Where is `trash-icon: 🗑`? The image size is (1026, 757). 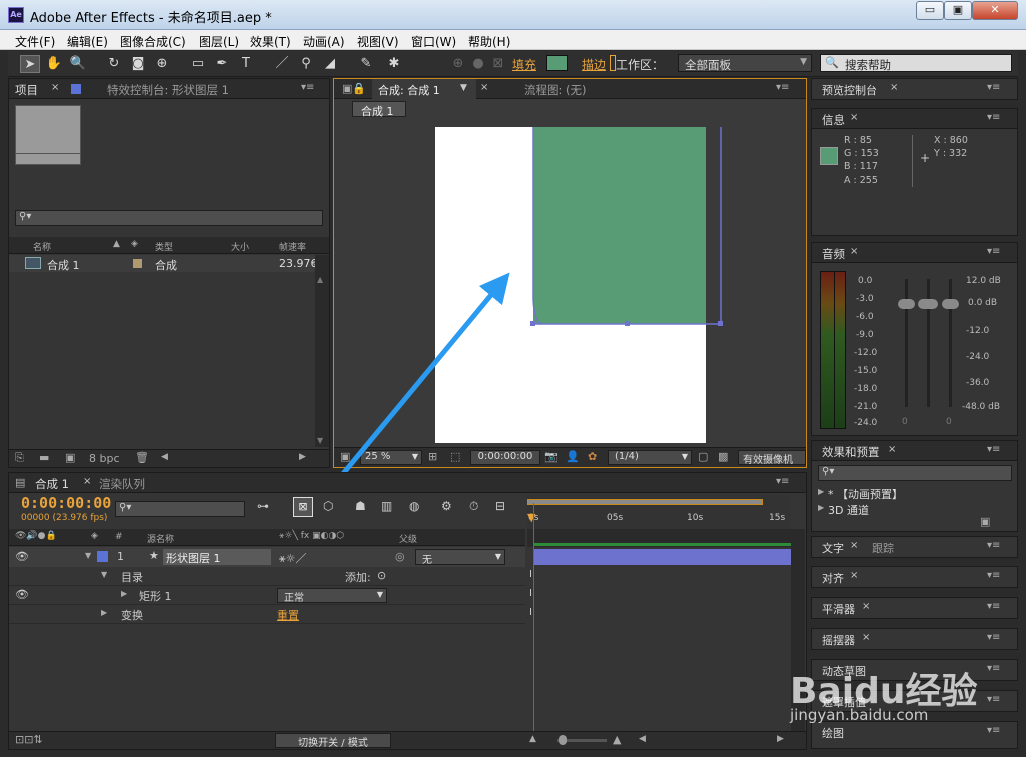
trash-icon: 🗑 is located at coordinates (142, 457).